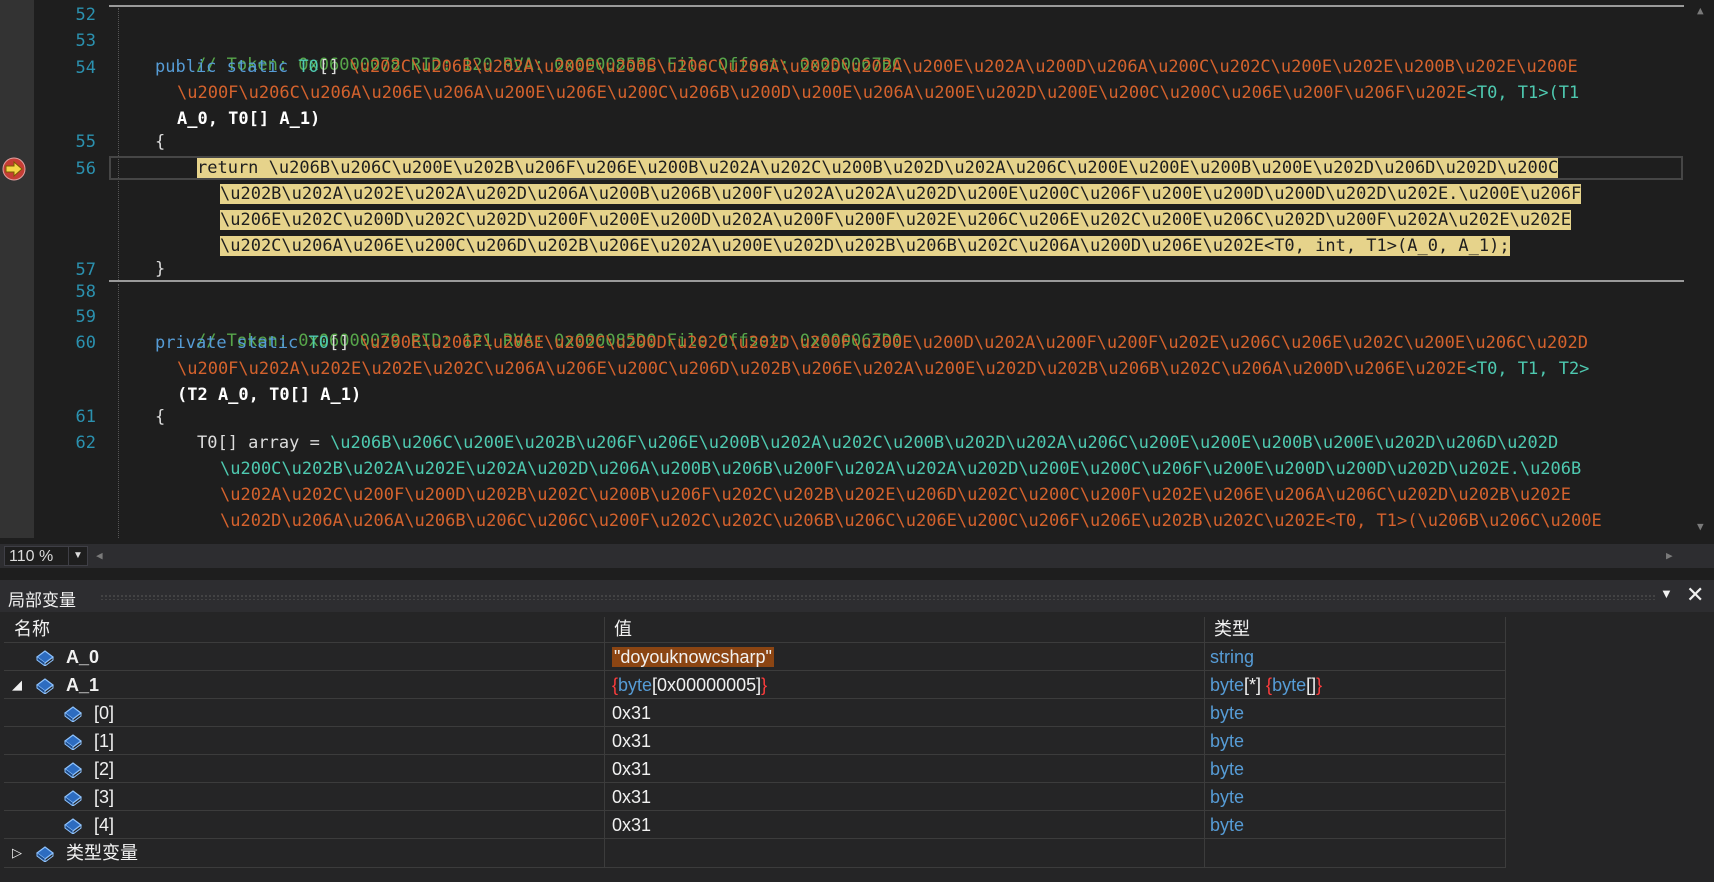 This screenshot has width=1714, height=882. What do you see at coordinates (1702, 269) in the screenshot?
I see `vertical-scrollbar: ▲ ▼` at bounding box center [1702, 269].